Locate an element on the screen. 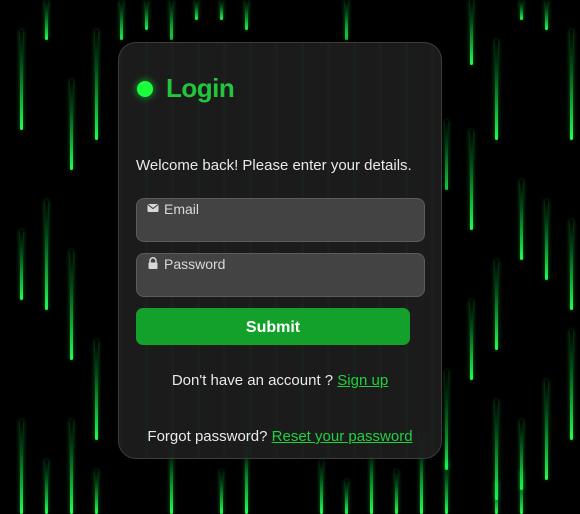  mail-icon is located at coordinates (153, 208).